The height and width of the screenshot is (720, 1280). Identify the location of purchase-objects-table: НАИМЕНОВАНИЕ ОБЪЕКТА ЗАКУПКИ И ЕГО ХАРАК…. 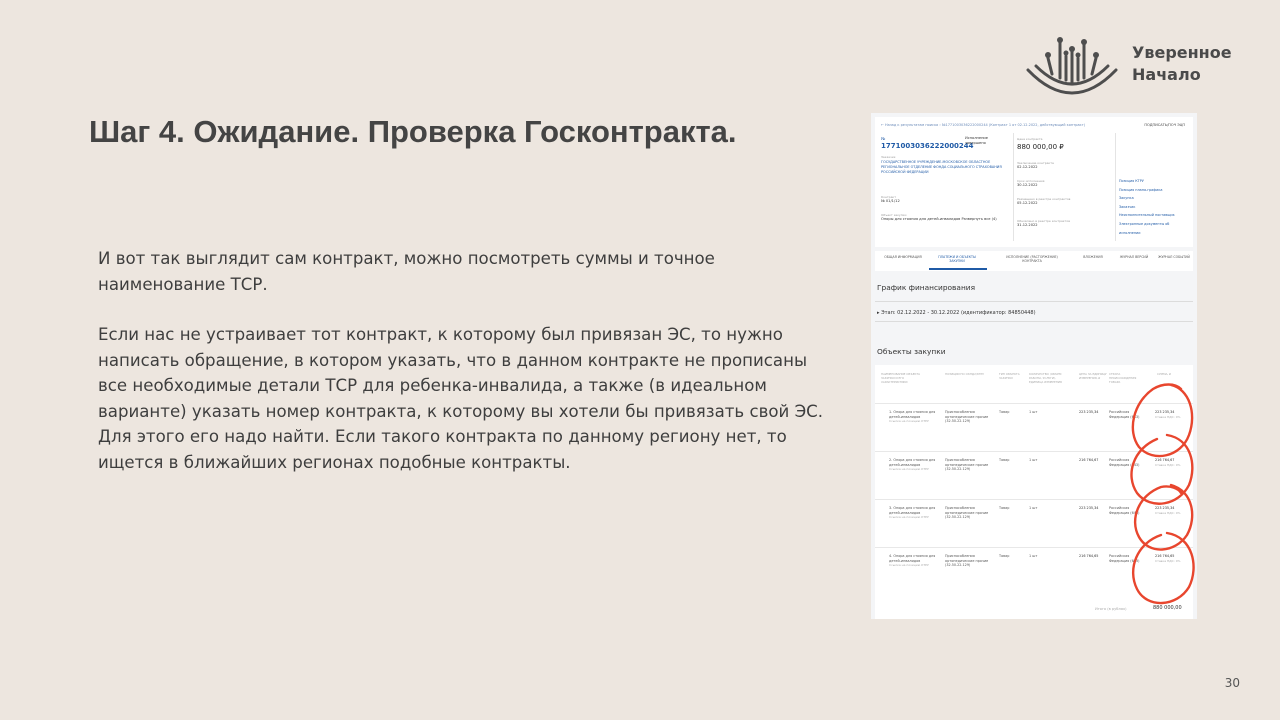
(1034, 492).